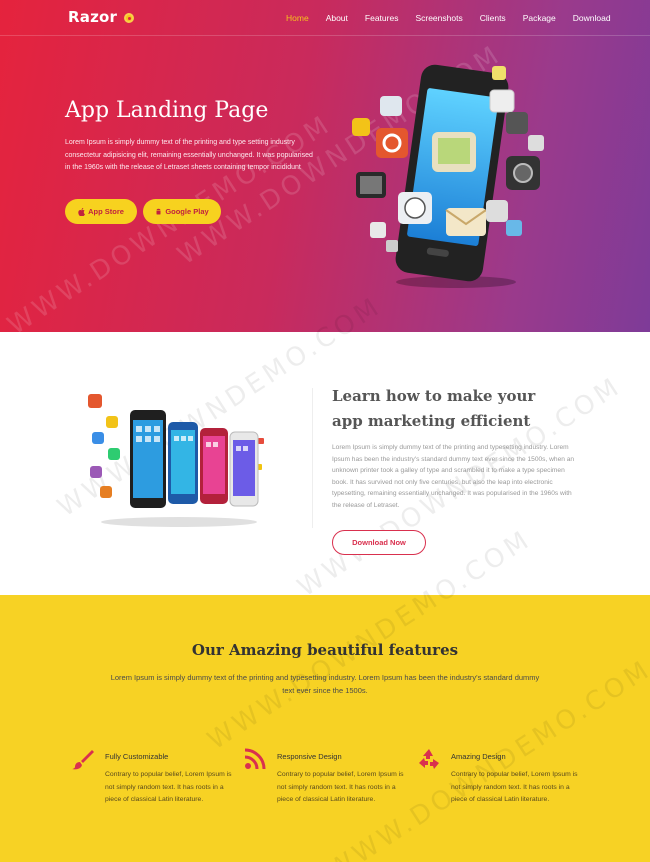  What do you see at coordinates (312, 458) in the screenshot?
I see `divider` at bounding box center [312, 458].